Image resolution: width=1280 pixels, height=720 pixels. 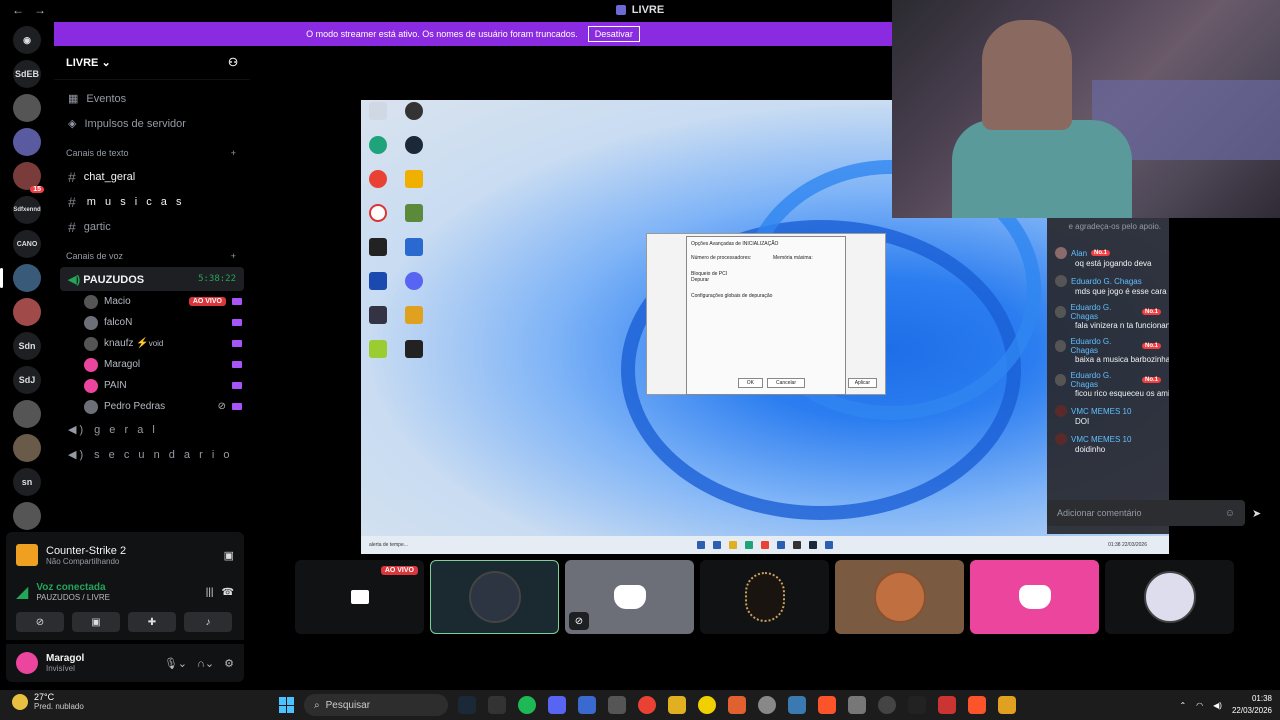 I want to click on disable-streamer-button: Desativar, so click(x=613, y=34).